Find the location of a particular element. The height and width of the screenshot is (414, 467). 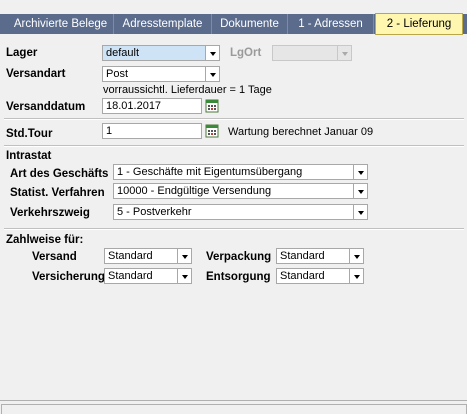

tab-adressen: 1 - Adressen is located at coordinates (331, 24).